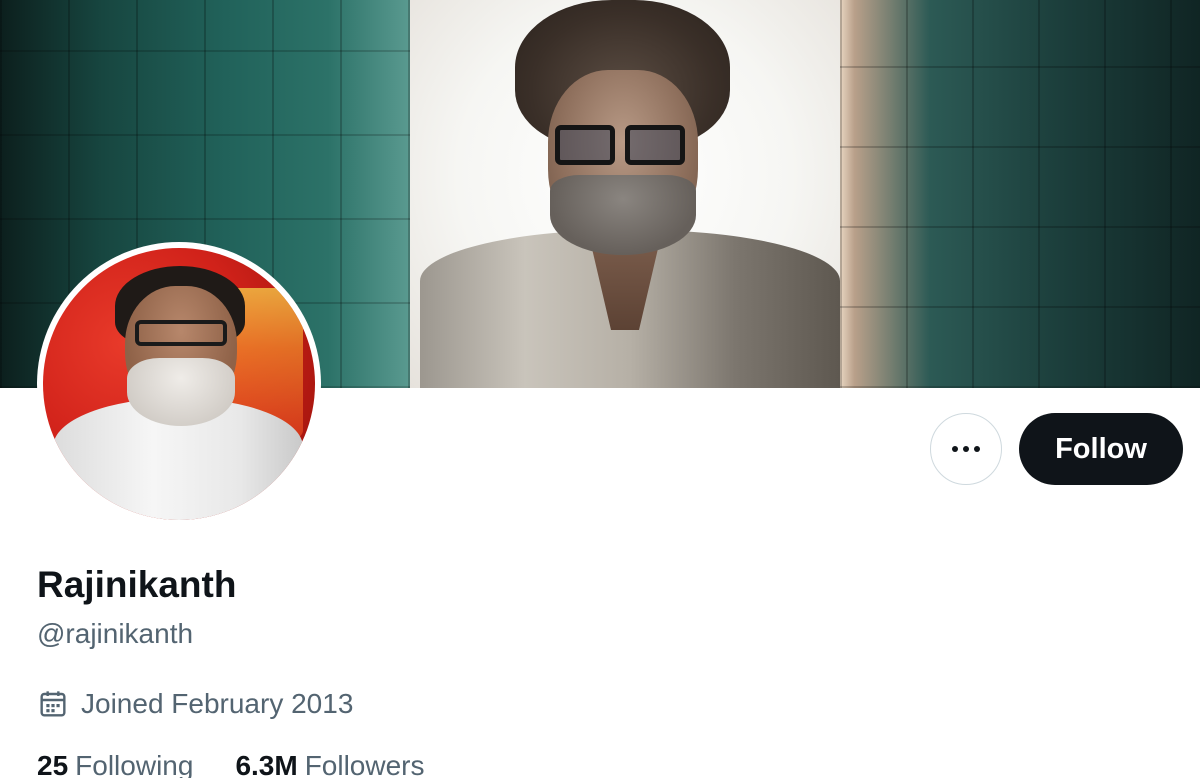 Image resolution: width=1200 pixels, height=778 pixels. I want to click on following-count: 25, so click(53, 764).